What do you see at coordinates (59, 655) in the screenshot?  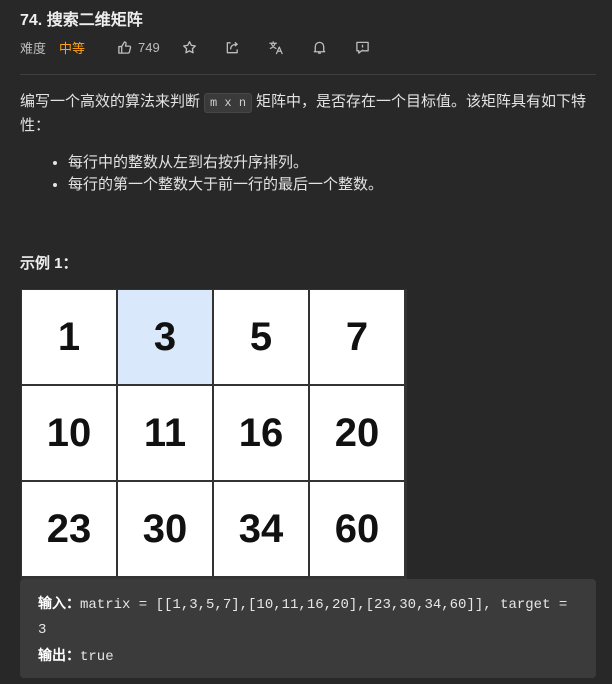 I see `output-label: 输出：` at bounding box center [59, 655].